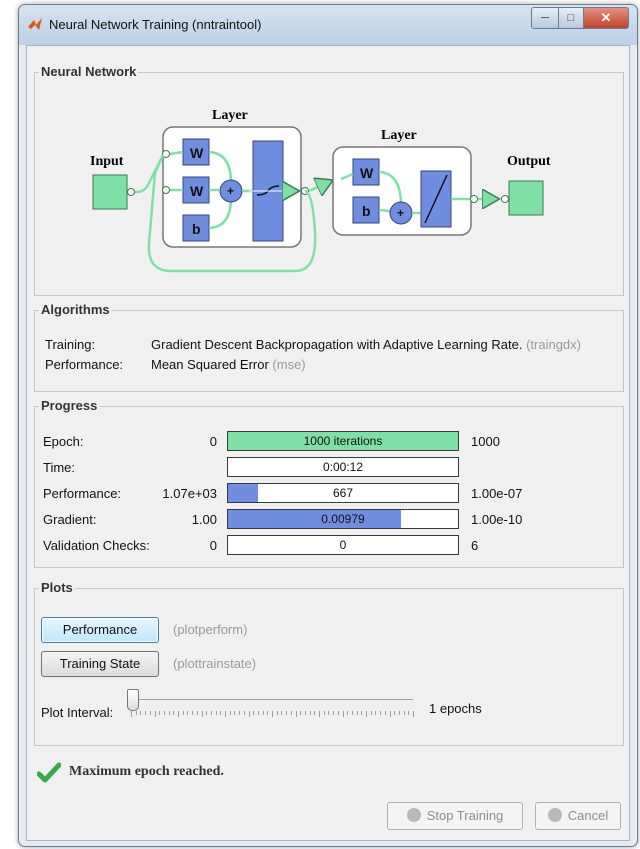 Image resolution: width=640 pixels, height=849 pixels. I want to click on layer2-sum-symbol: +, so click(400, 213).